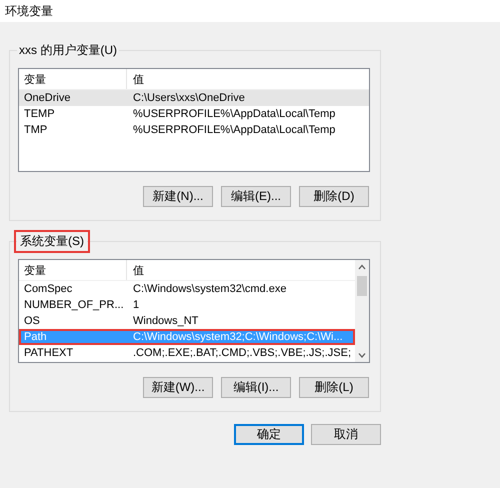  What do you see at coordinates (242, 353) in the screenshot?
I see `variable-value: .COM;.EXE;.BAT;.CMD;.VBS;.VBE;.JS;.JSE;` at bounding box center [242, 353].